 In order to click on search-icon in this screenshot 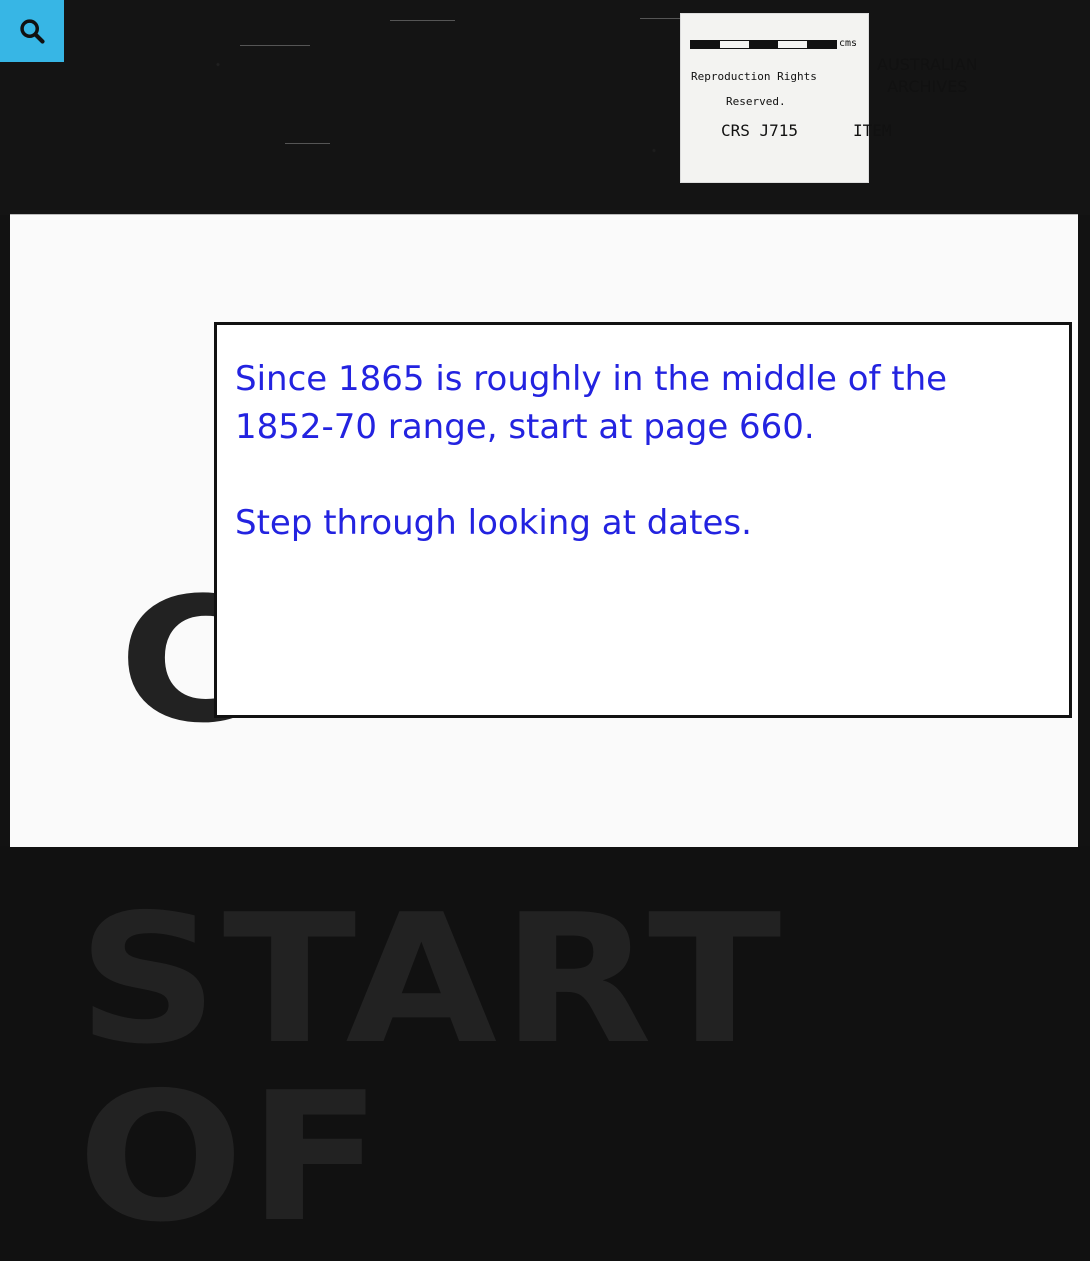, I will do `click(32, 31)`.